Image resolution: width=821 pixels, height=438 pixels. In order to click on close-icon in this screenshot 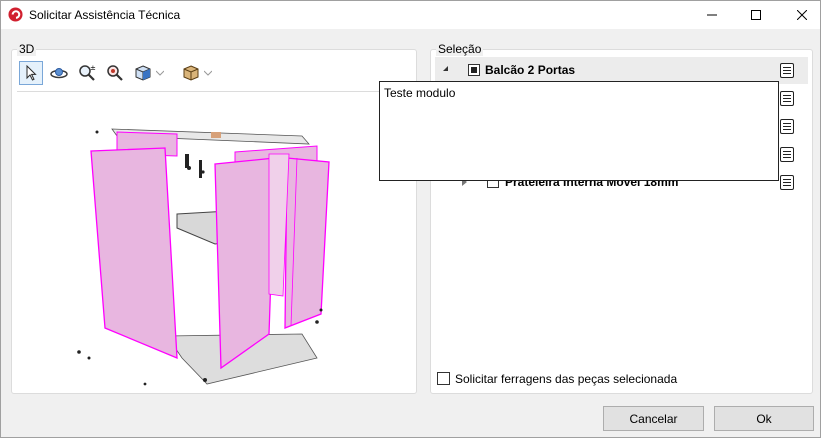, I will do `click(802, 15)`.